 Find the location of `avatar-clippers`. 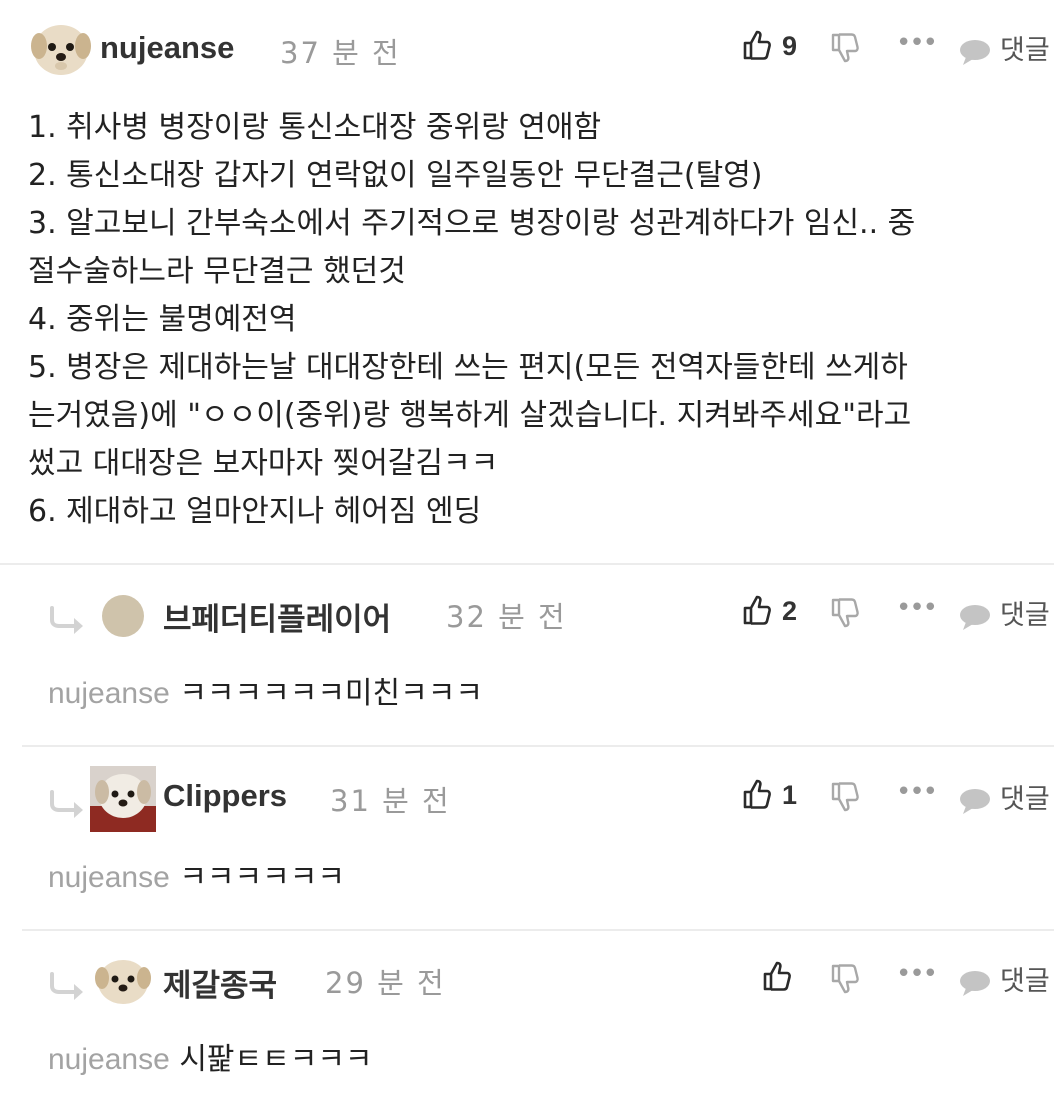

avatar-clippers is located at coordinates (123, 799).